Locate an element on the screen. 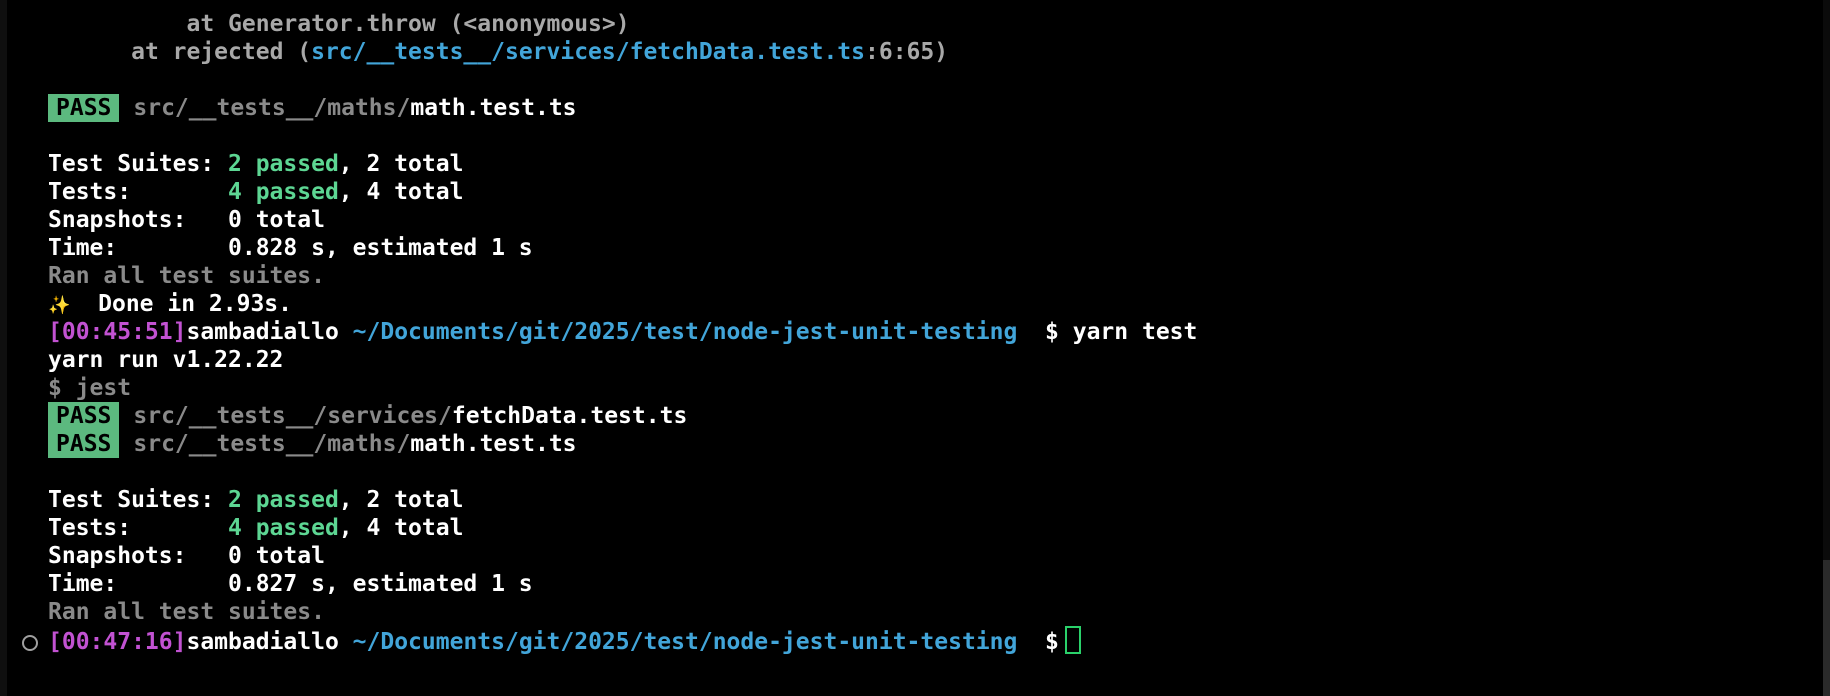  run2-time-line: Time: 0.827 s, estimated 1 s is located at coordinates (290, 584).